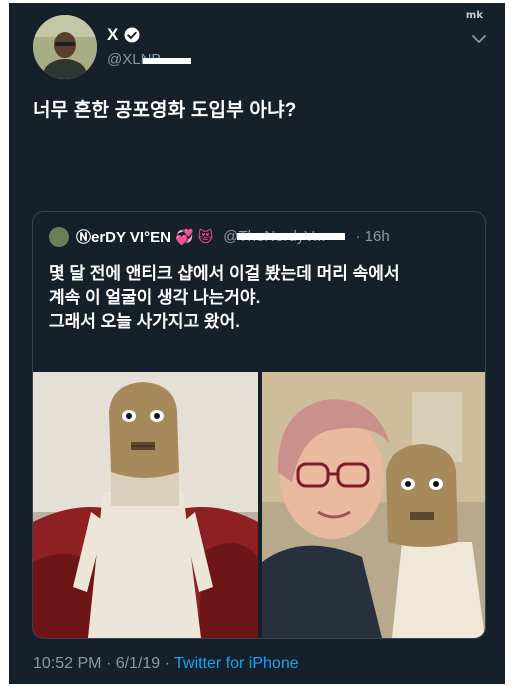 This screenshot has width=514, height=686. What do you see at coordinates (112, 35) in the screenshot?
I see `author-name: X` at bounding box center [112, 35].